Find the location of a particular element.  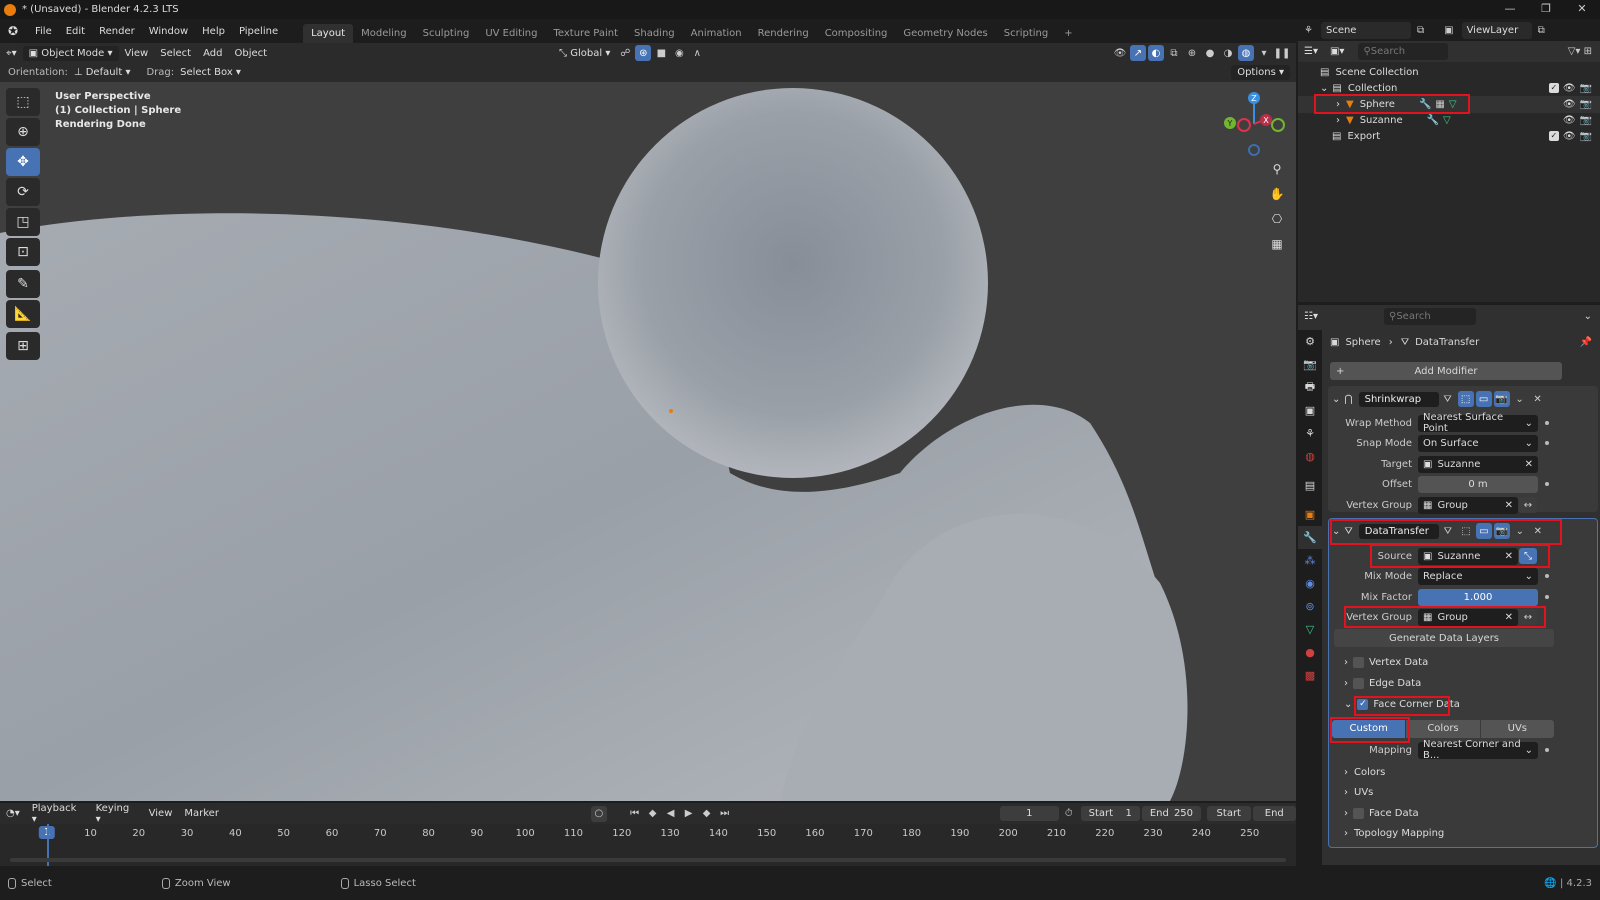

material-tab-icon: ● is located at coordinates (1310, 652).